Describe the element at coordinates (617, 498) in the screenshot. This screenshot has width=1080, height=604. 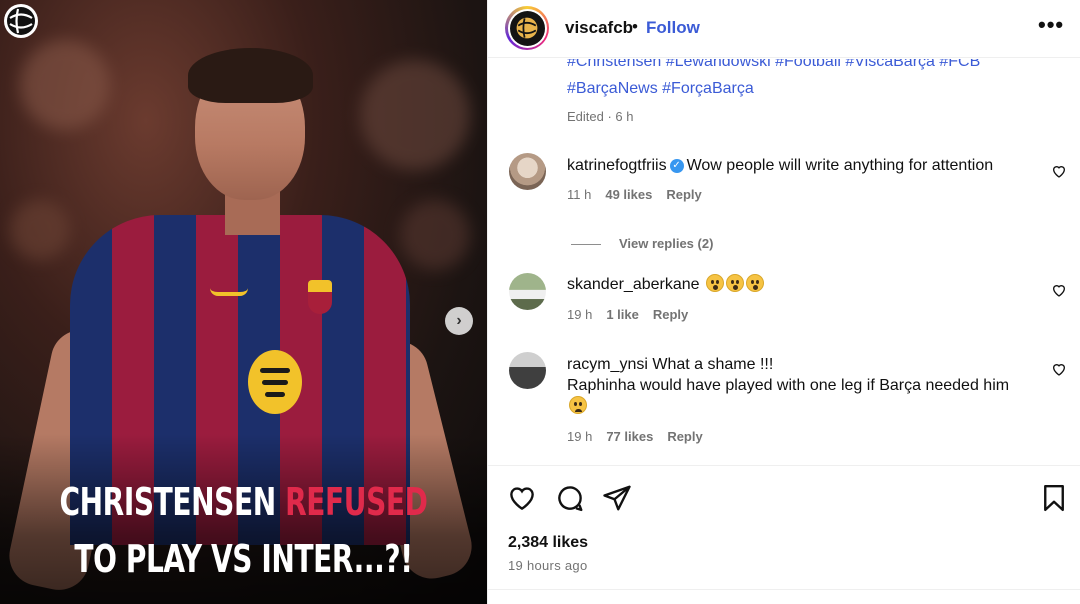
I see `share-paper-plane-icon` at that location.